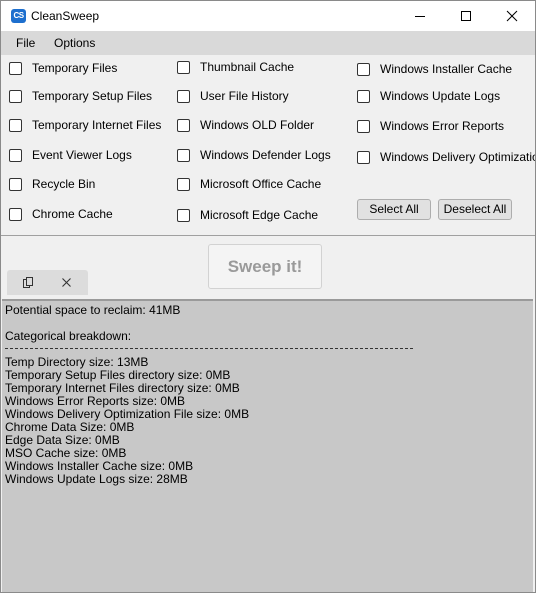 This screenshot has width=536, height=593. Describe the element at coordinates (446, 69) in the screenshot. I see `checkbox-label: Windows Installer Cache` at that location.